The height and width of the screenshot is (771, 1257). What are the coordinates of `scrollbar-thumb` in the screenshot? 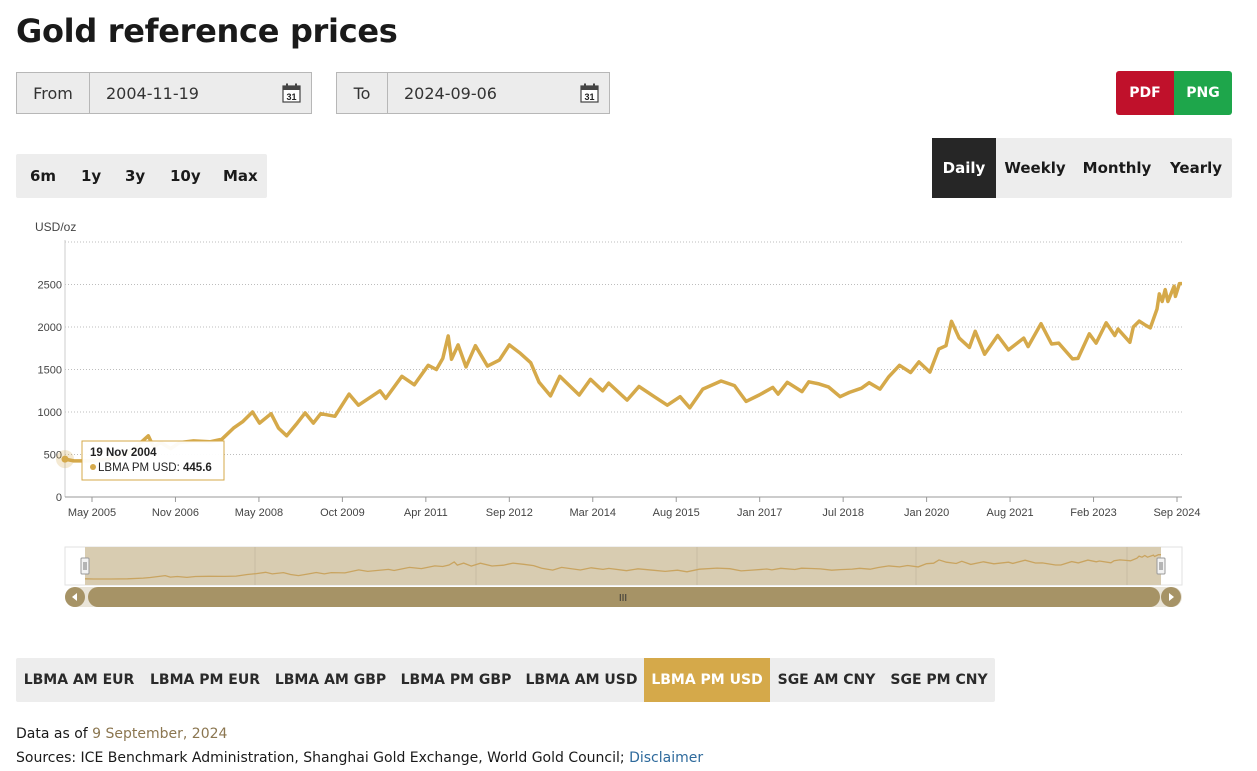 It's located at (624, 597).